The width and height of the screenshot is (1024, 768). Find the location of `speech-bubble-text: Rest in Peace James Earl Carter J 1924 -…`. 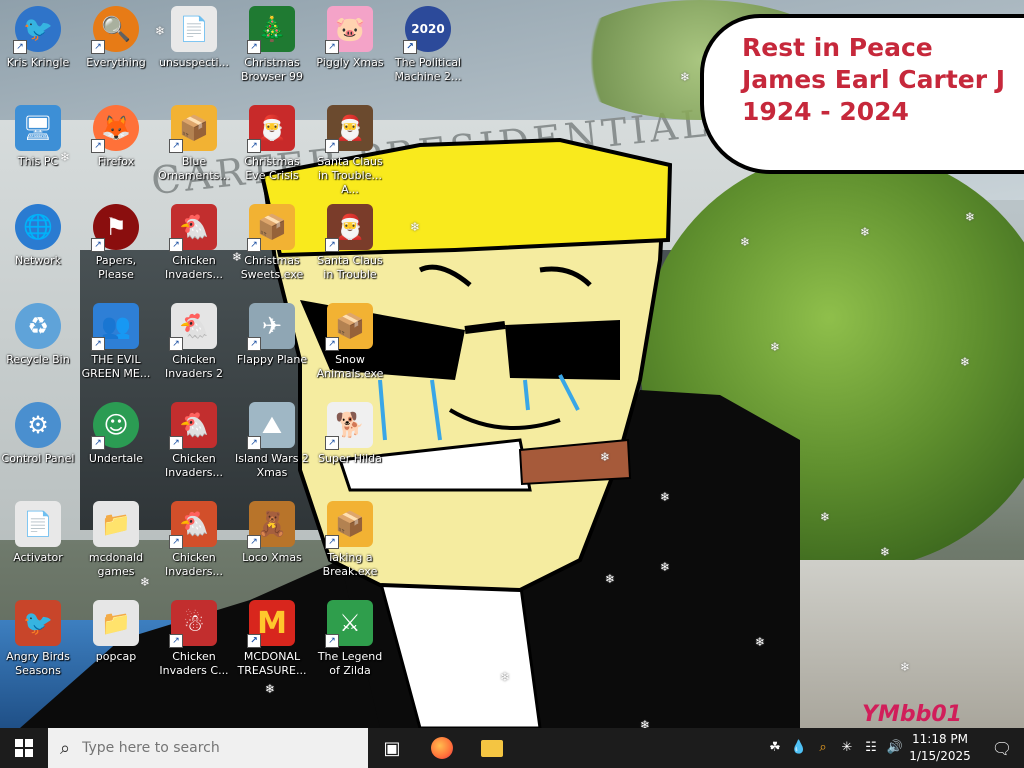

speech-bubble-text: Rest in Peace James Earl Carter J 1924 -… is located at coordinates (873, 80).